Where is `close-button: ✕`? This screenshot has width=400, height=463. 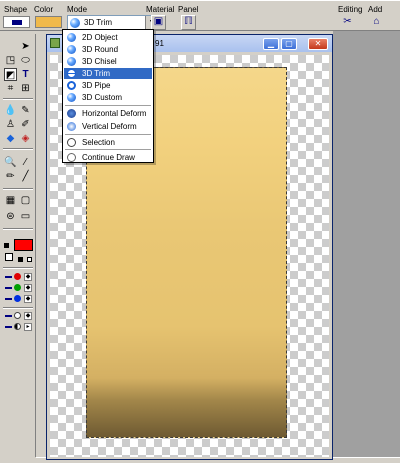
close-button: ✕ is located at coordinates (318, 44).